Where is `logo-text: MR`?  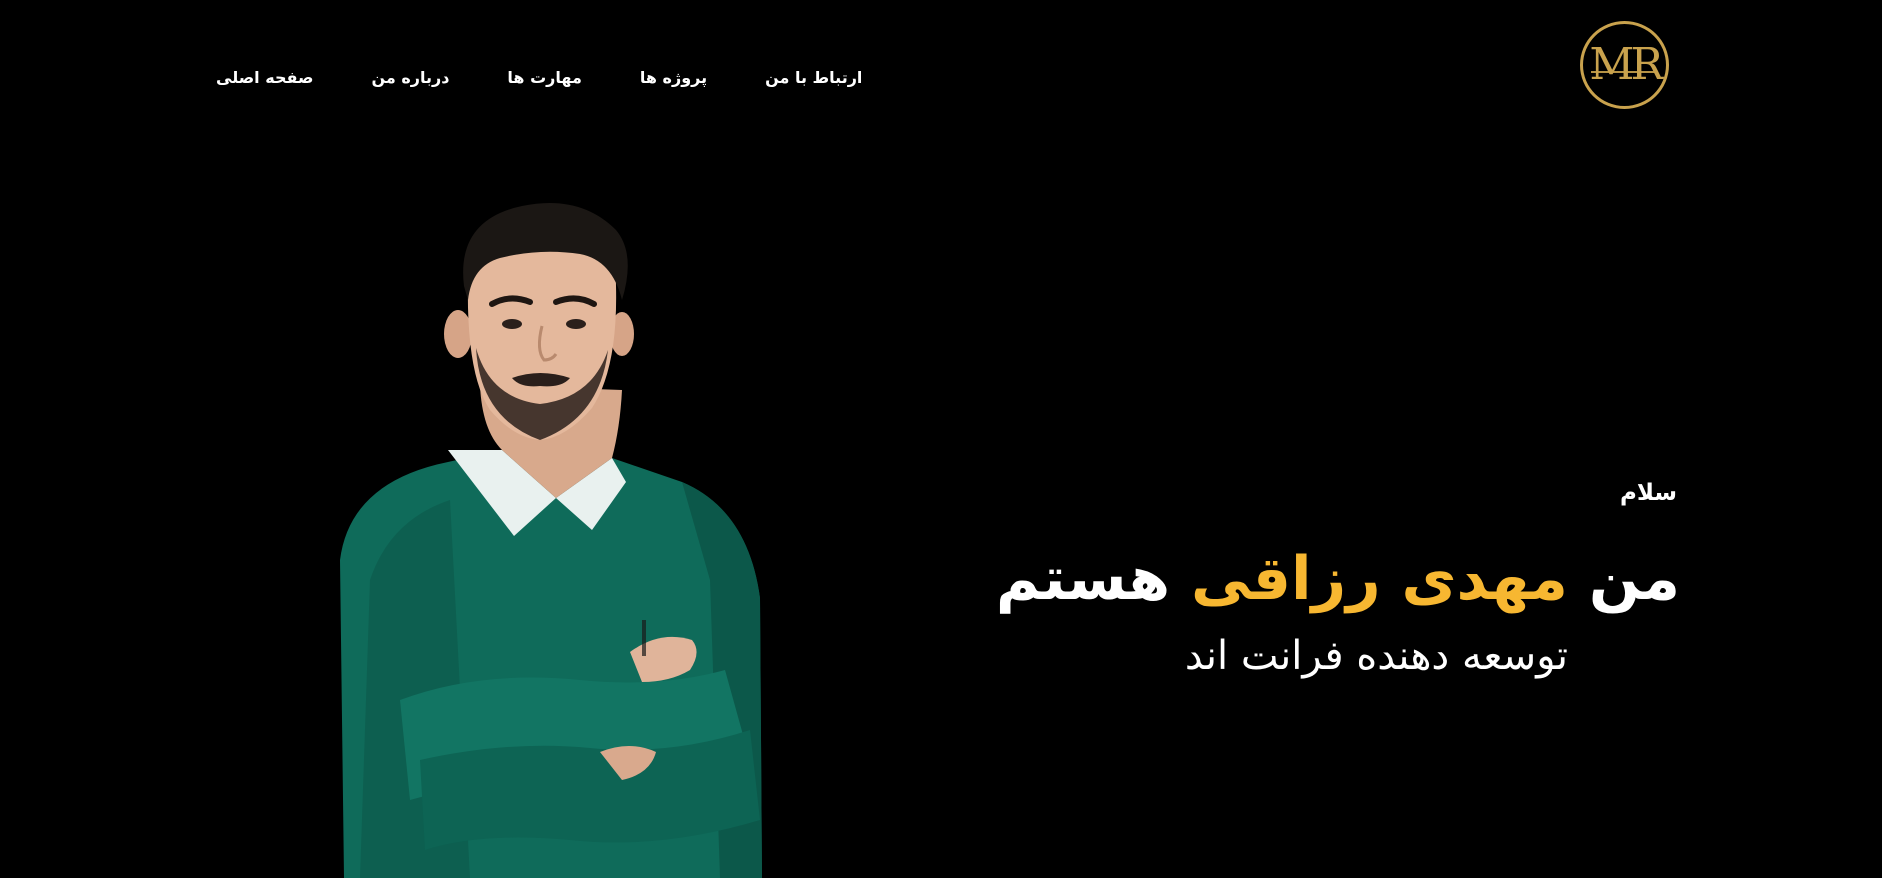 logo-text: MR is located at coordinates (1626, 64).